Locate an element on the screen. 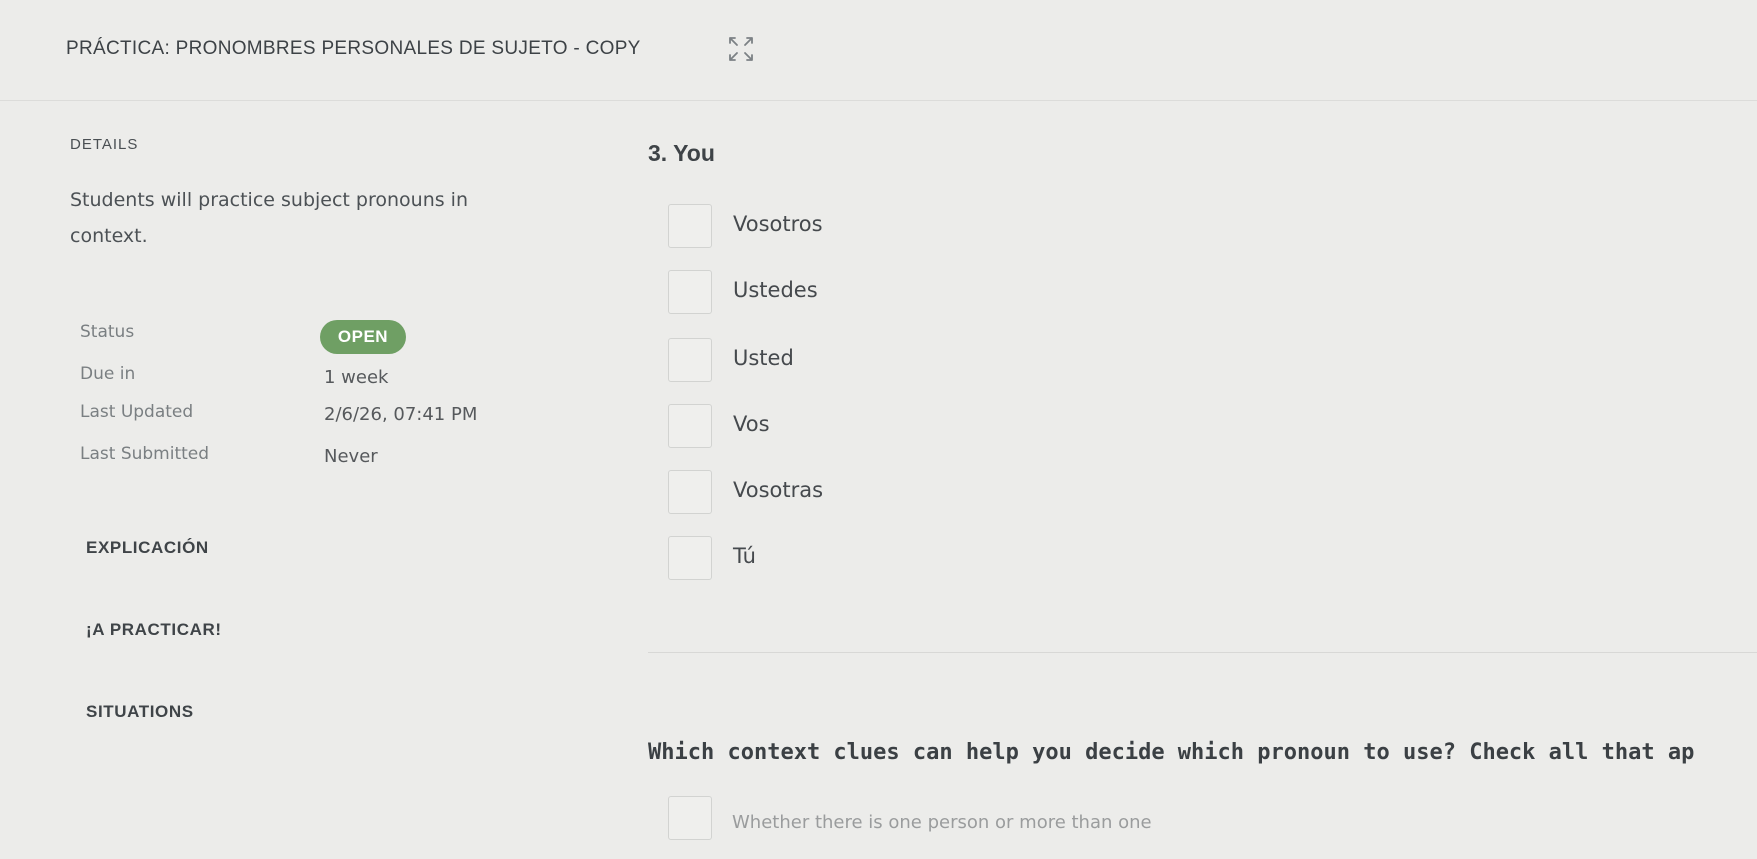 Image resolution: width=1757 pixels, height=859 pixels. last-updated-label: Last Updated is located at coordinates (137, 412).